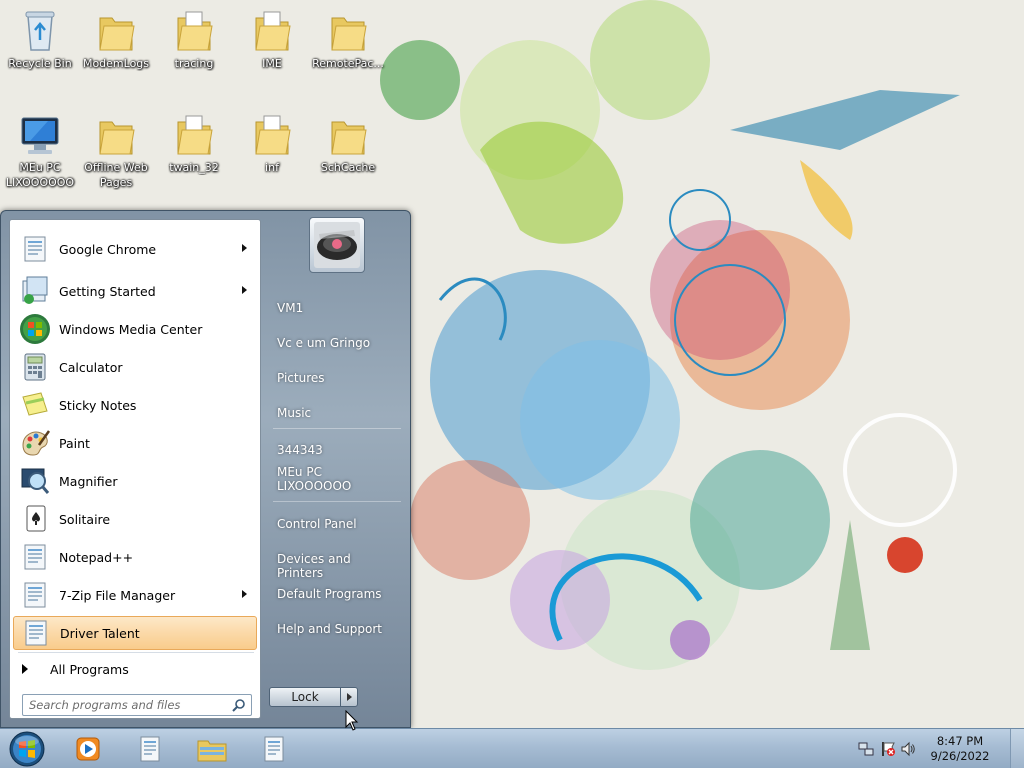 Image resolution: width=1024 pixels, height=768 pixels. What do you see at coordinates (960, 749) in the screenshot?
I see `clock: 8:47 PM 9/26/2022` at bounding box center [960, 749].